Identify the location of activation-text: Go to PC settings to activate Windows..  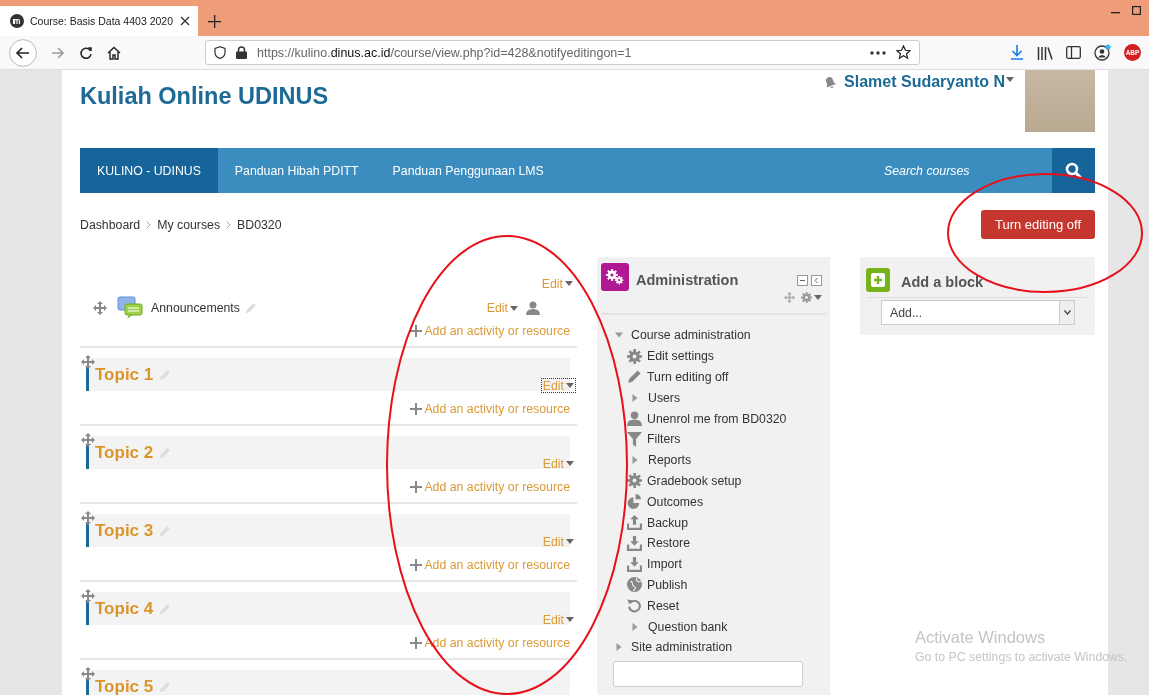
(1021, 657).